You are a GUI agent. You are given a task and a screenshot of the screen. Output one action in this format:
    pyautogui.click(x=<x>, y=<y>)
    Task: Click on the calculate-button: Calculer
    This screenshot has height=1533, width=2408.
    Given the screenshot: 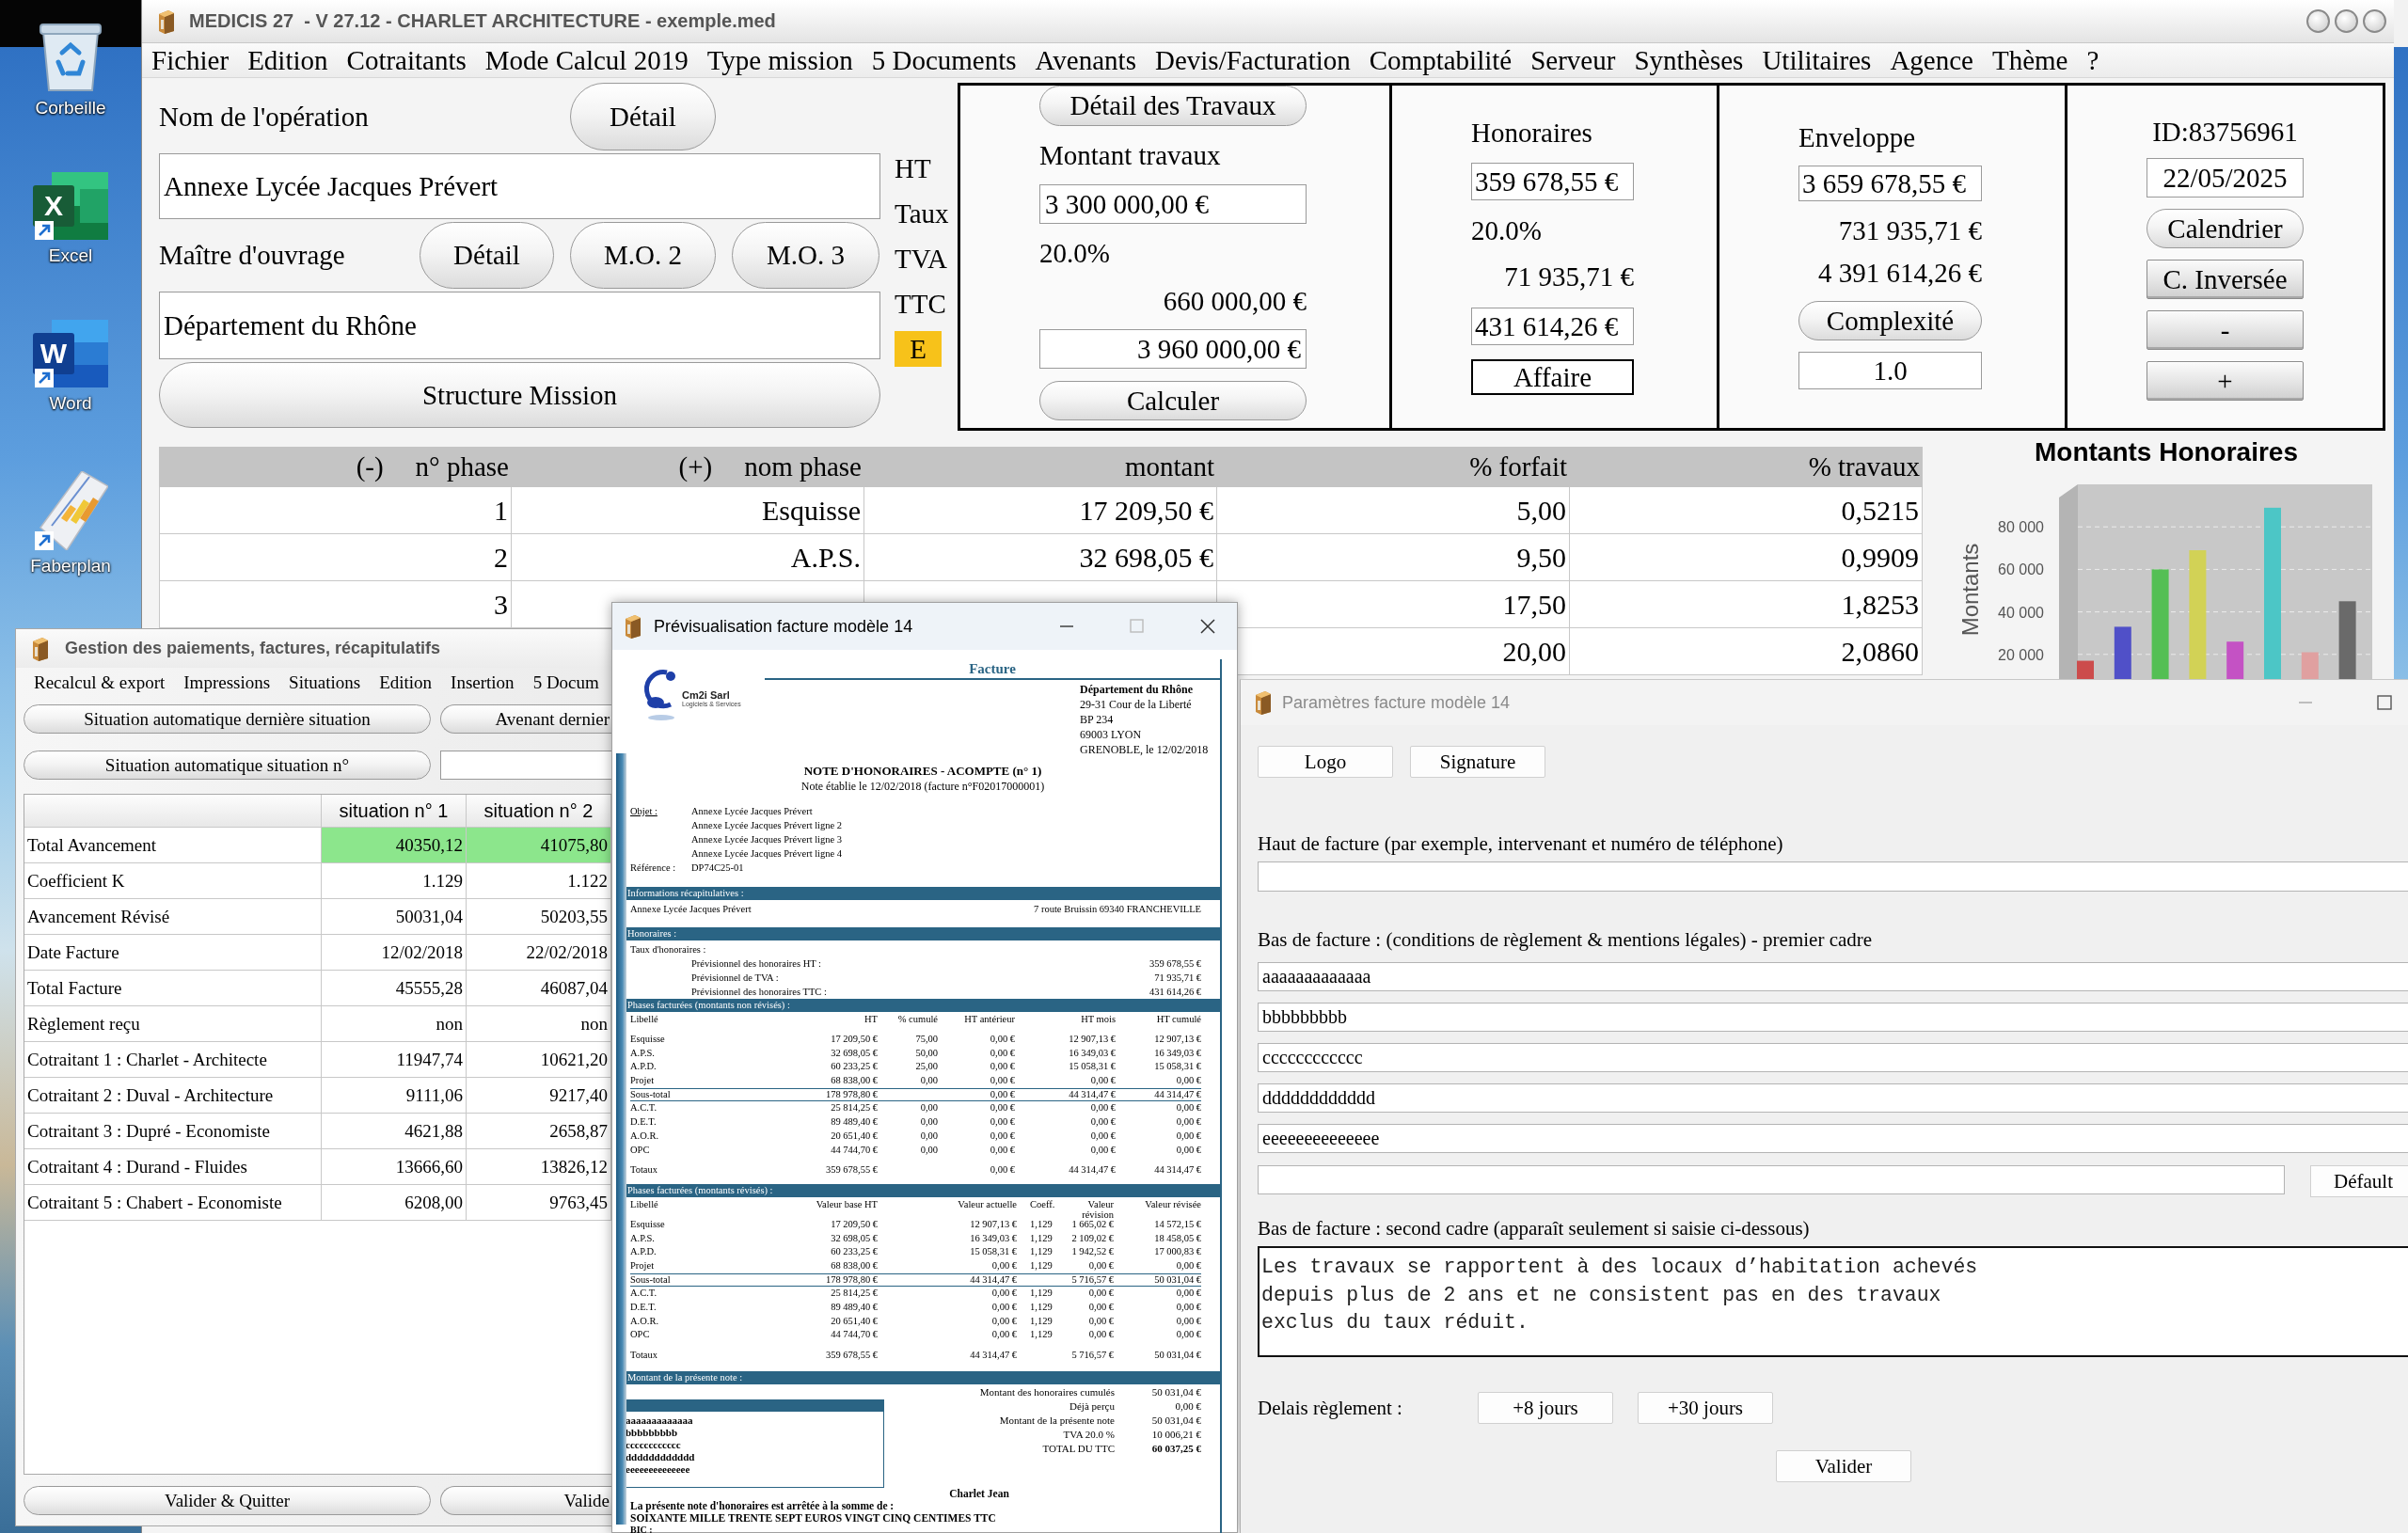 What is the action you would take?
    pyautogui.click(x=1173, y=401)
    